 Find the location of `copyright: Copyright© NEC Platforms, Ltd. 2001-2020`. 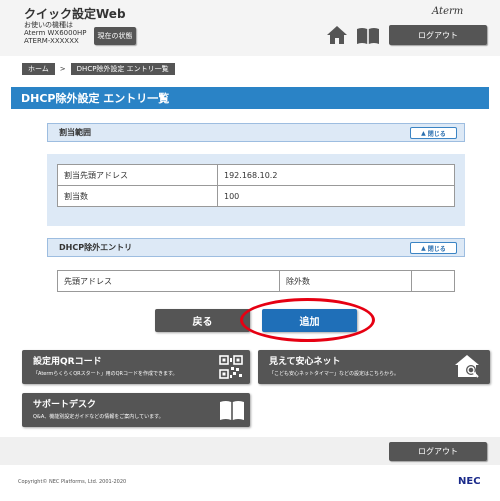

copyright: Copyright© NEC Platforms, Ltd. 2001-2020 is located at coordinates (72, 482).